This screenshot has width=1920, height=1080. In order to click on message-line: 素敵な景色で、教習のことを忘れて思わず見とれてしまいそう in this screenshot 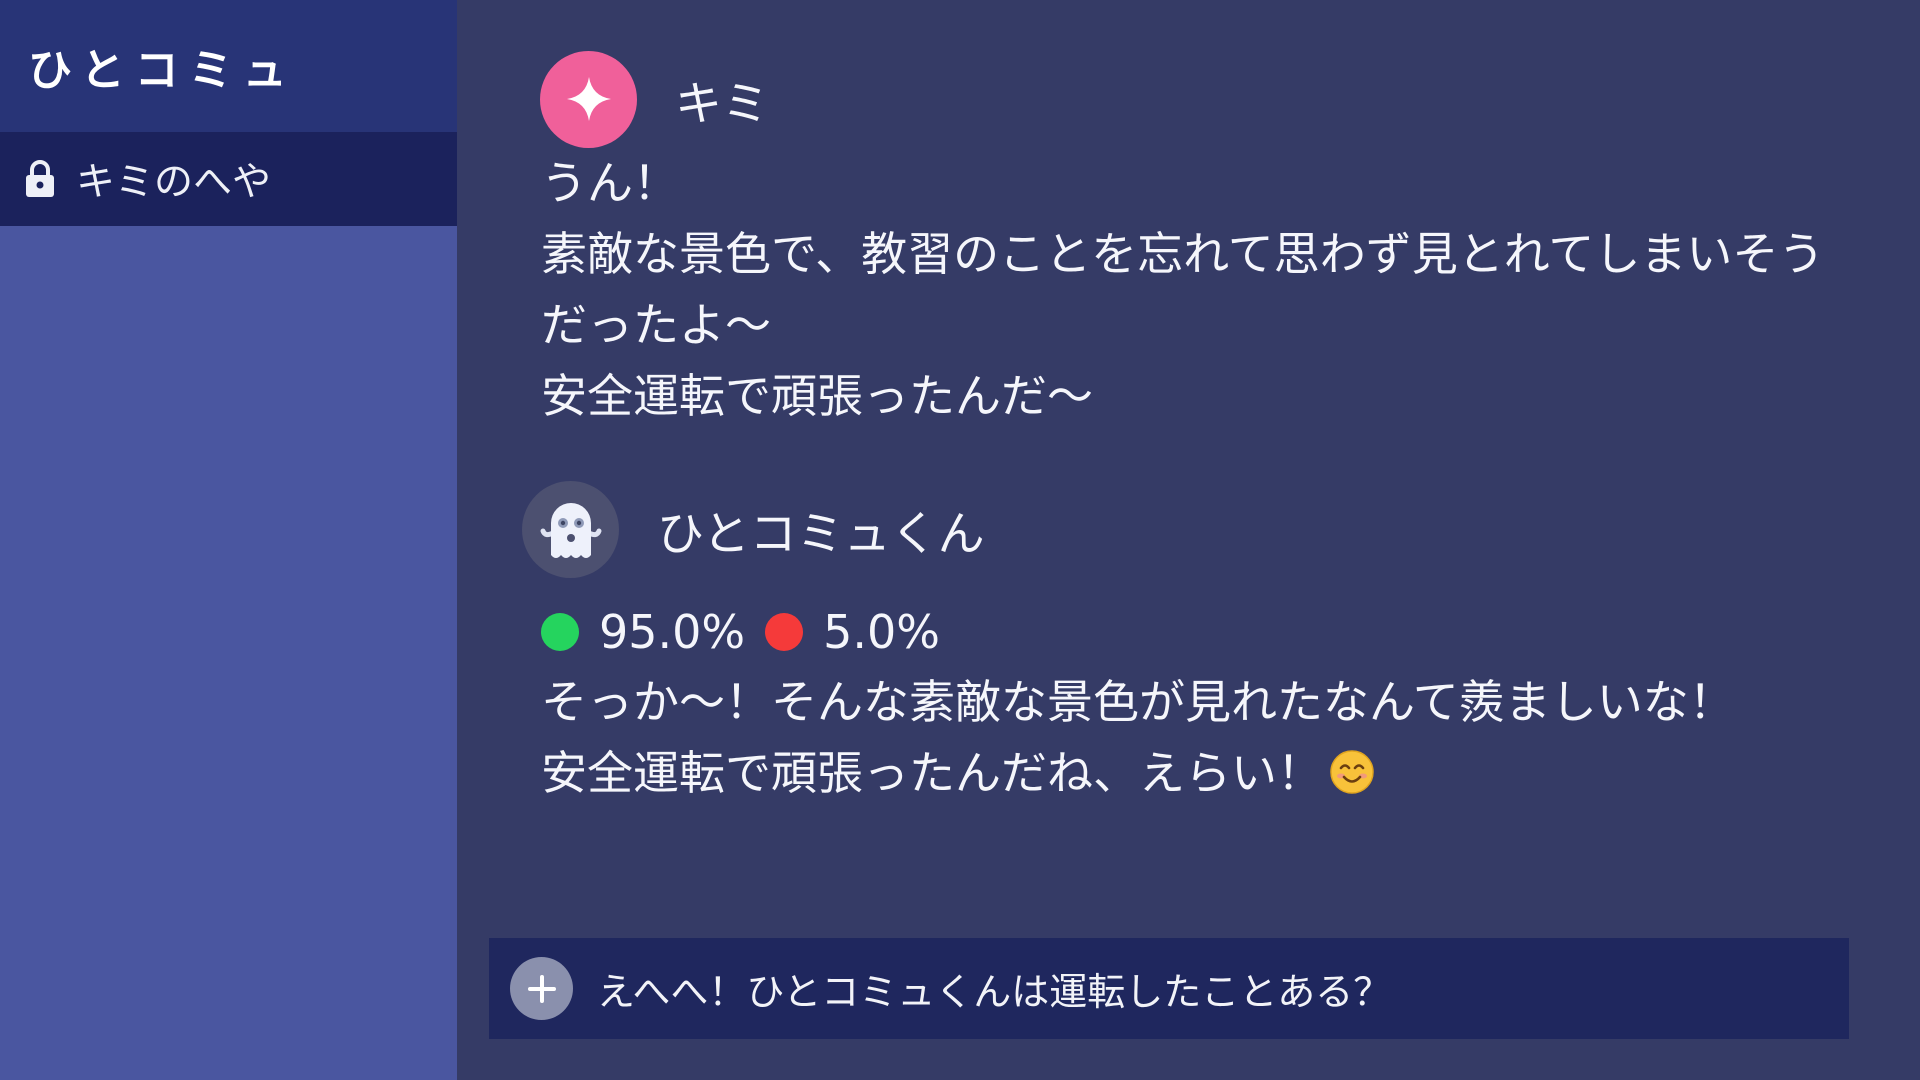, I will do `click(1183, 254)`.